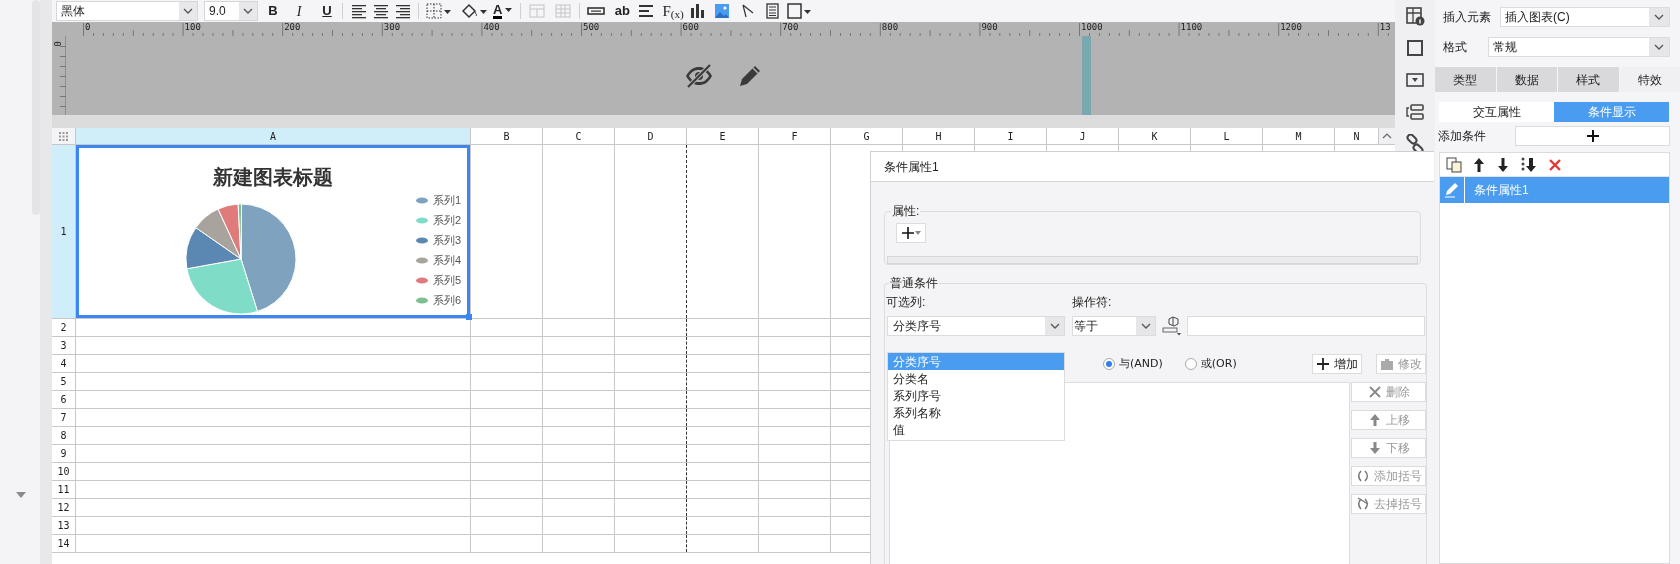  What do you see at coordinates (1133, 364) in the screenshot?
I see `radio-option: 与(AND)` at bounding box center [1133, 364].